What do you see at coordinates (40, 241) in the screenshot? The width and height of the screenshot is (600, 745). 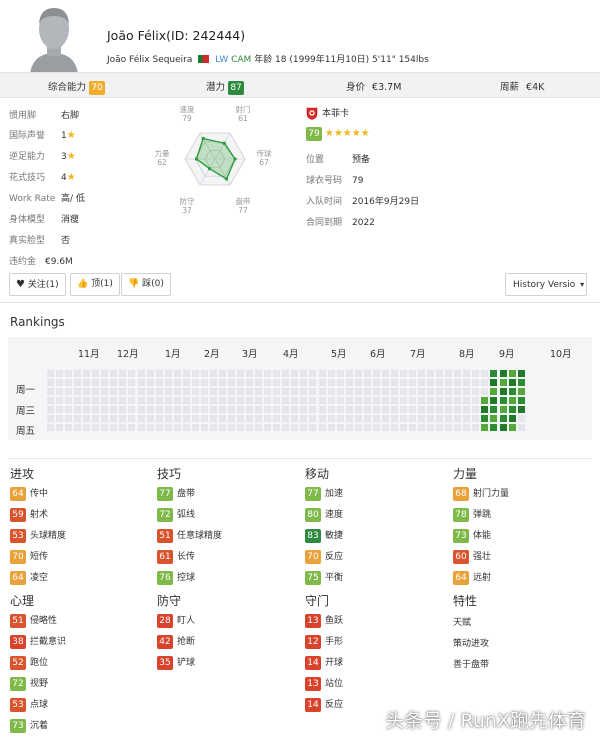 I see `info-row-real-face: 真实脸型否` at bounding box center [40, 241].